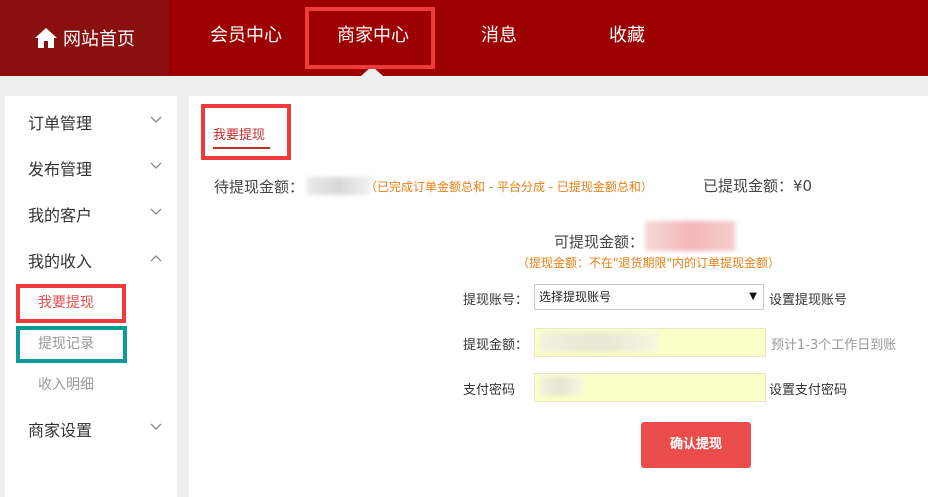  What do you see at coordinates (66, 302) in the screenshot?
I see `sidebar-subitem-withdraw: 我要提现` at bounding box center [66, 302].